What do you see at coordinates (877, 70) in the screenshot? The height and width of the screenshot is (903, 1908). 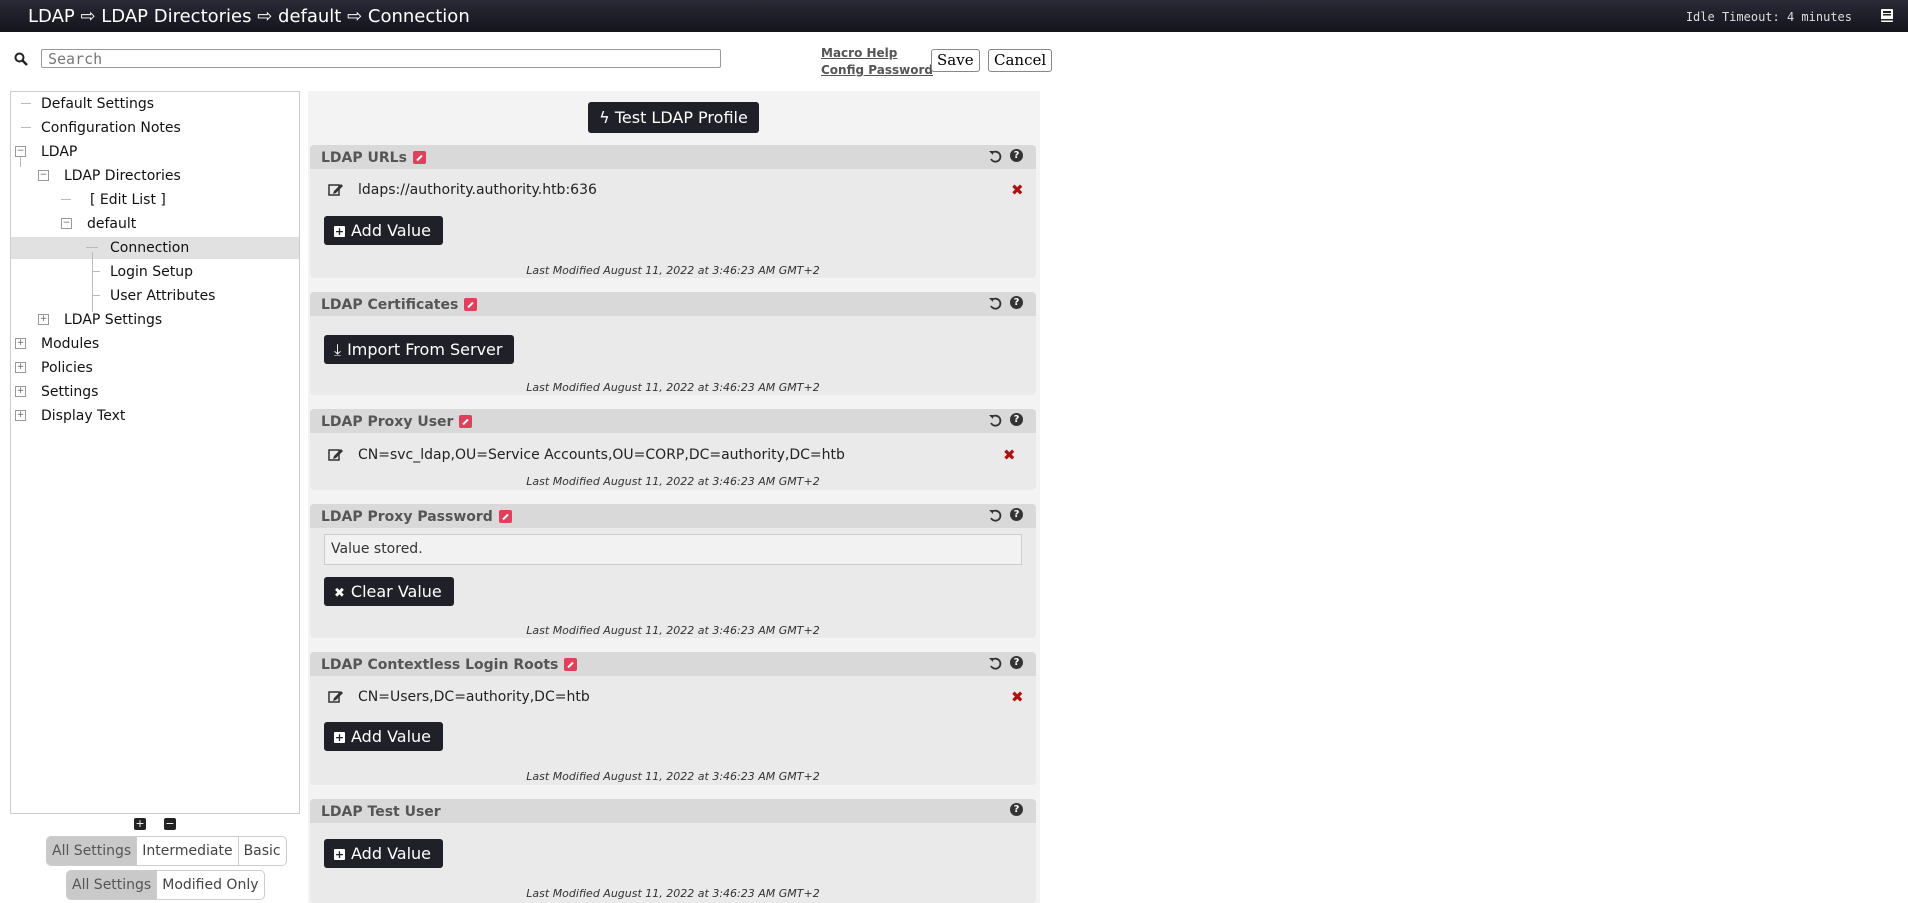 I see `config-password-link: Config Password` at bounding box center [877, 70].